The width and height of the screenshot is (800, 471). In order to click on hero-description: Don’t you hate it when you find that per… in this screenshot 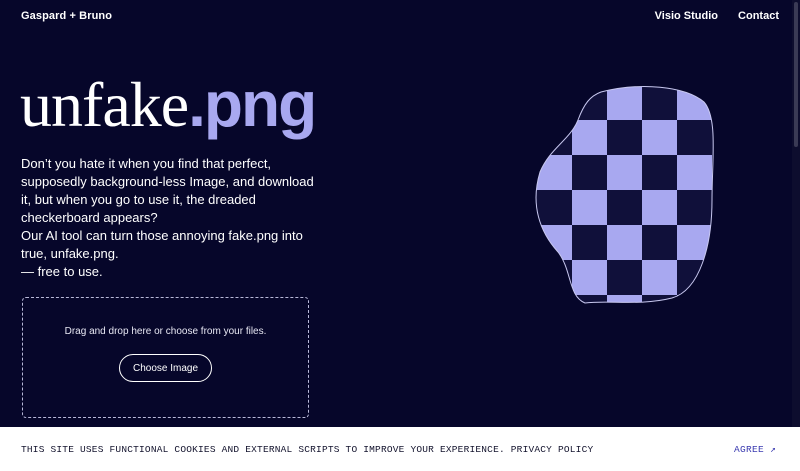, I will do `click(171, 218)`.